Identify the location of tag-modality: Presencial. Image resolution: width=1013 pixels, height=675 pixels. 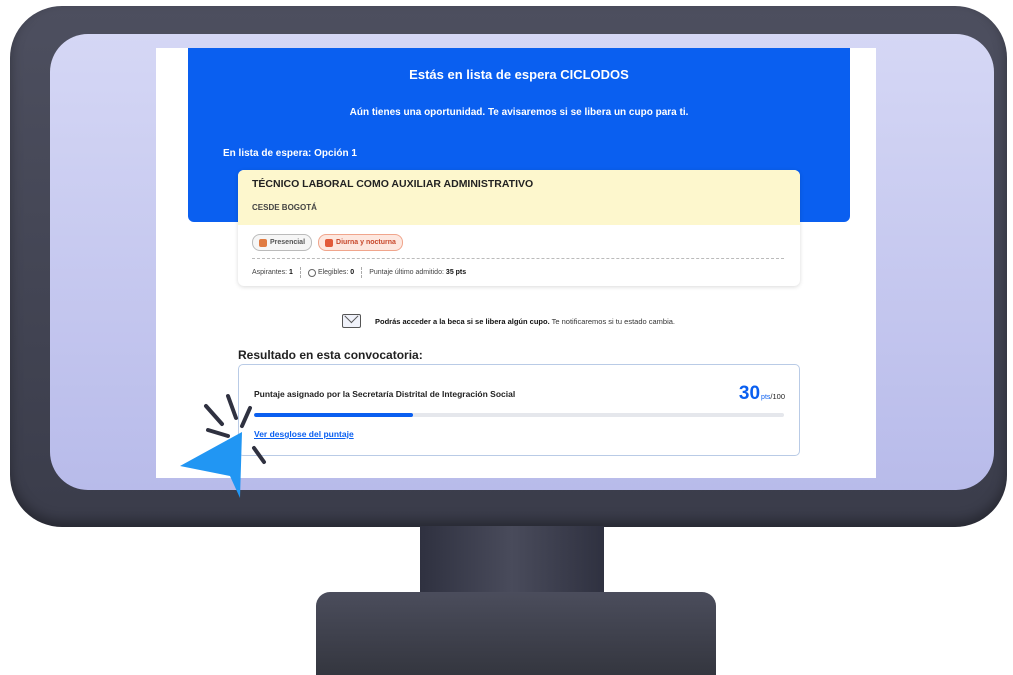
(282, 242).